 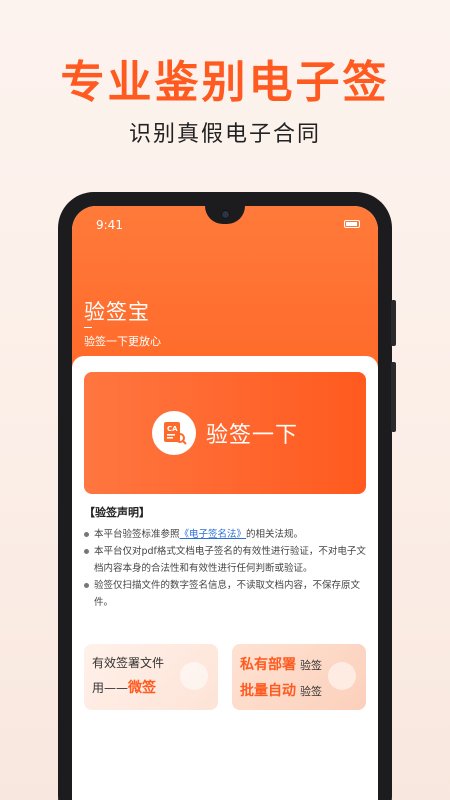 What do you see at coordinates (299, 677) in the screenshot?
I see `feature-card-private-deploy: 私有部署 验签 批量自动 验签` at bounding box center [299, 677].